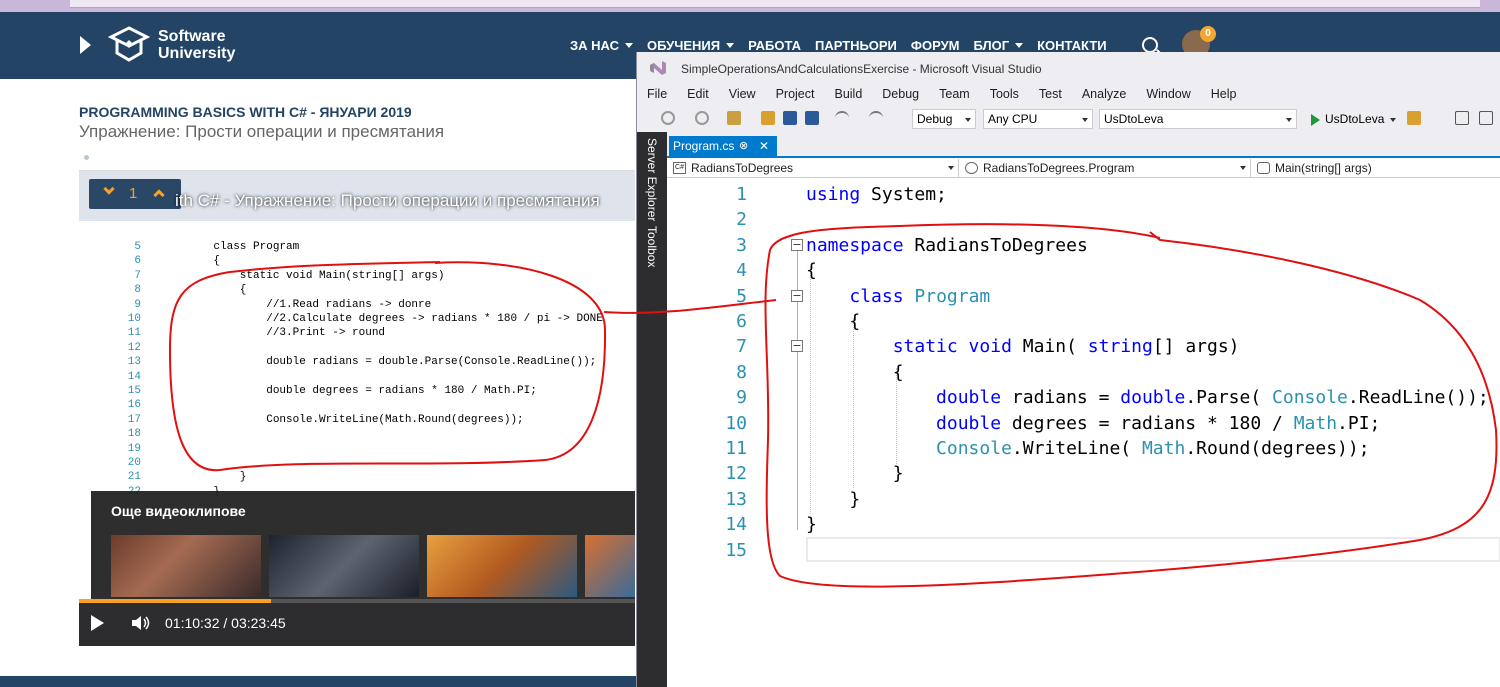 This screenshot has width=1500, height=687. Describe the element at coordinates (795, 95) in the screenshot. I see `menu-item: Project` at that location.